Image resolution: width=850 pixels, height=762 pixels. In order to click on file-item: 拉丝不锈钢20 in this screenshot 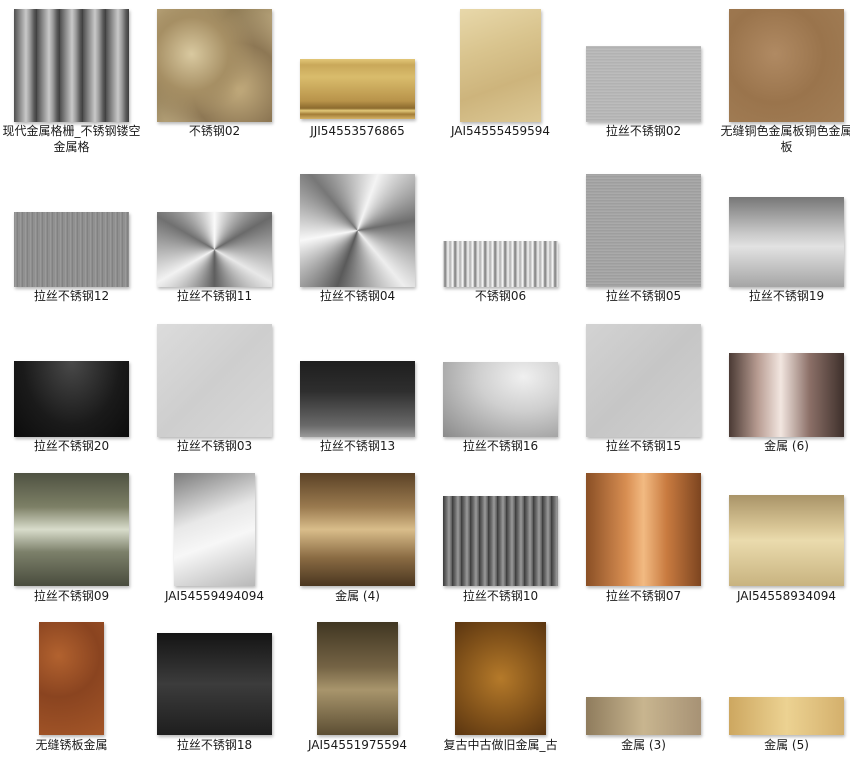, I will do `click(71, 389)`.